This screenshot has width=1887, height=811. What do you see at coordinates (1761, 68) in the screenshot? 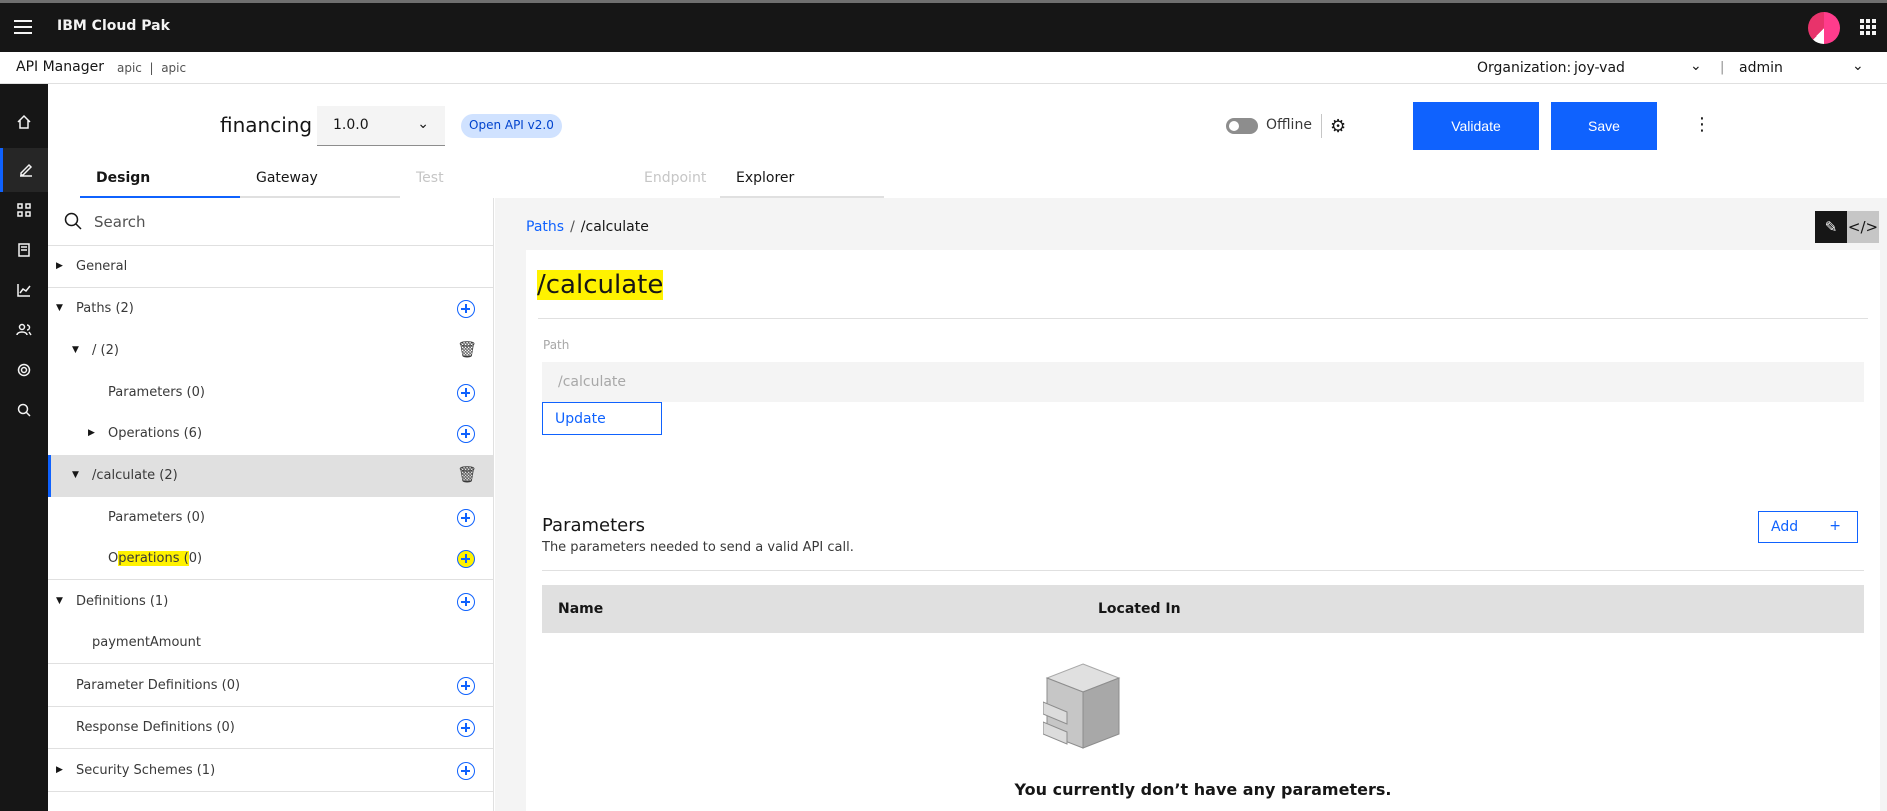
I see `user-menu: admin` at bounding box center [1761, 68].